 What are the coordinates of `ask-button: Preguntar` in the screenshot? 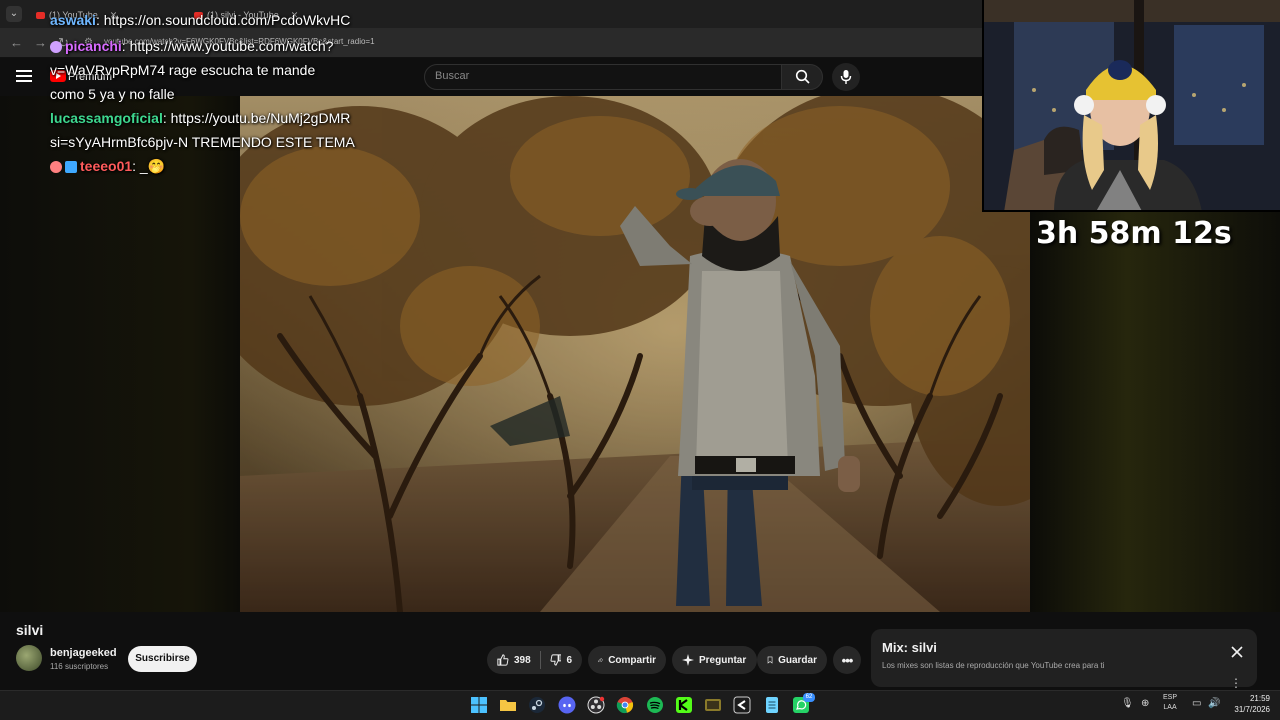 It's located at (714, 660).